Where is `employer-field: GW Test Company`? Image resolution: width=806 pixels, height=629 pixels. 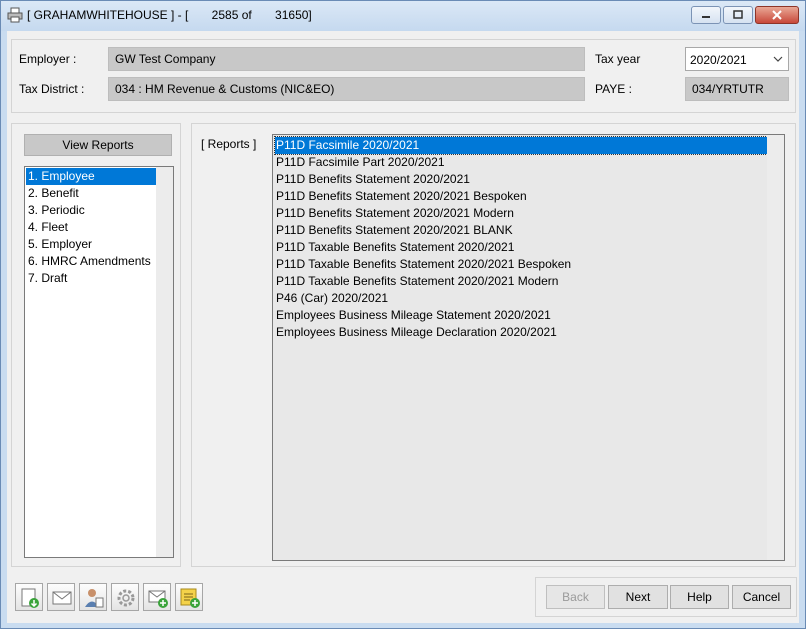 employer-field: GW Test Company is located at coordinates (346, 59).